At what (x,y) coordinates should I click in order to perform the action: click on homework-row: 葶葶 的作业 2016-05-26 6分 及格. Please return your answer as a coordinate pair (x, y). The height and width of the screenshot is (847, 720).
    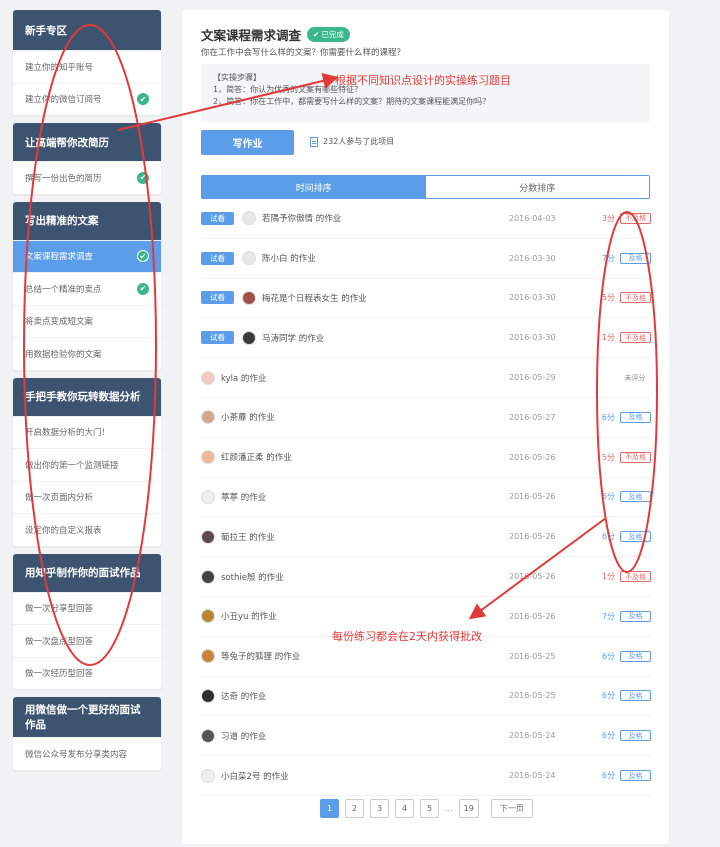
    Looking at the image, I should click on (426, 498).